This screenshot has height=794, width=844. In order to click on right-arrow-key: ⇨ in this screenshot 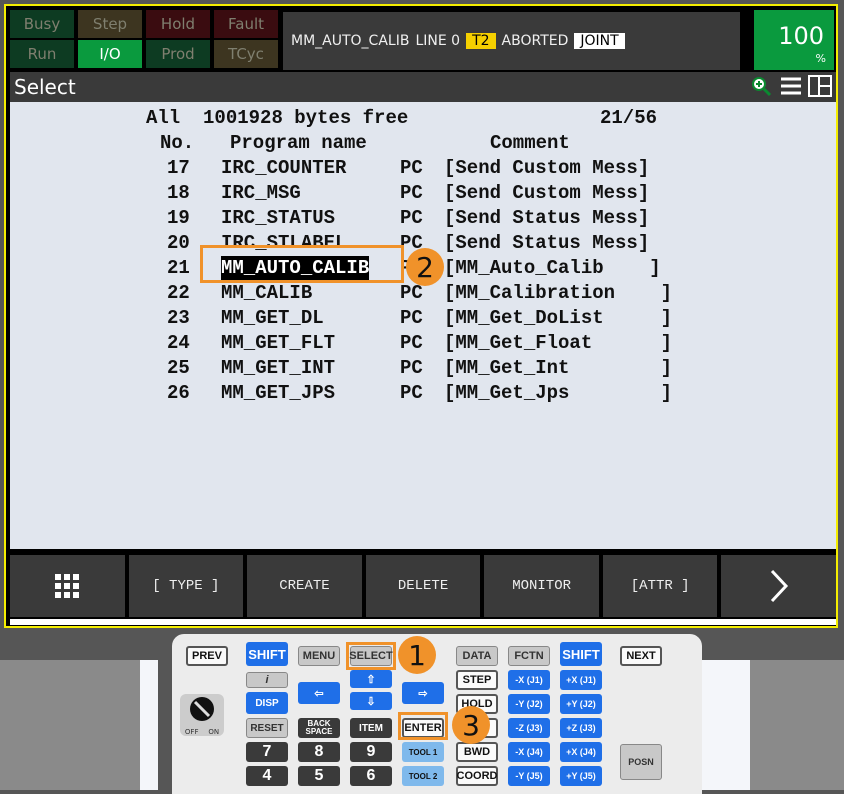, I will do `click(423, 693)`.